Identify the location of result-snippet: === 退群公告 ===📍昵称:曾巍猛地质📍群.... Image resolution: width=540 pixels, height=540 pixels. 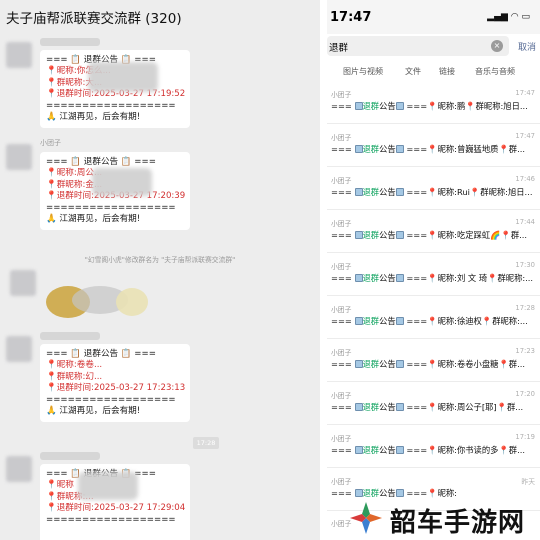
(433, 149).